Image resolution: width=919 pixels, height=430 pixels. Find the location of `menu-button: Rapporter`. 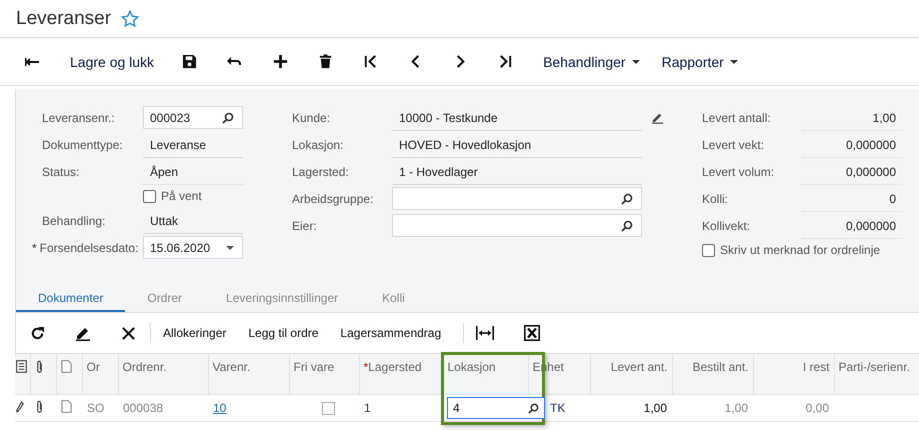

menu-button: Rapporter is located at coordinates (700, 62).